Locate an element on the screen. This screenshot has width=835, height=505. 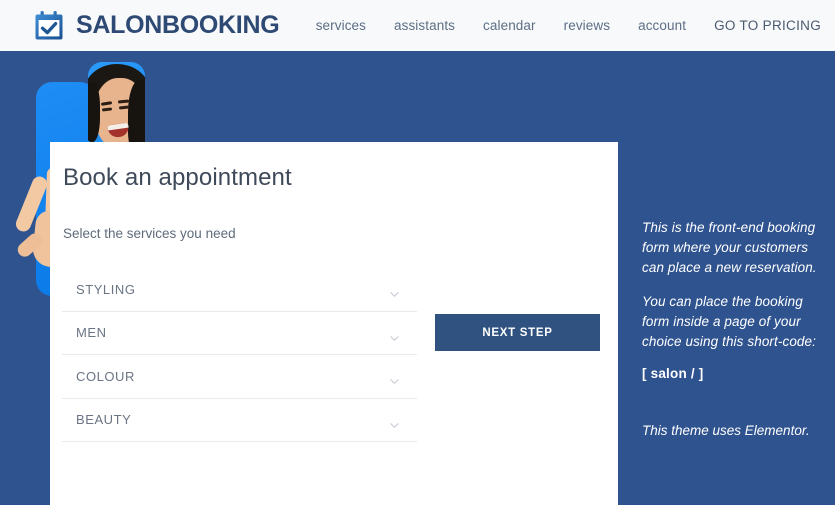
service-accordion-list: STYLING MEN COLOUR BEAUTY is located at coordinates (239, 355).